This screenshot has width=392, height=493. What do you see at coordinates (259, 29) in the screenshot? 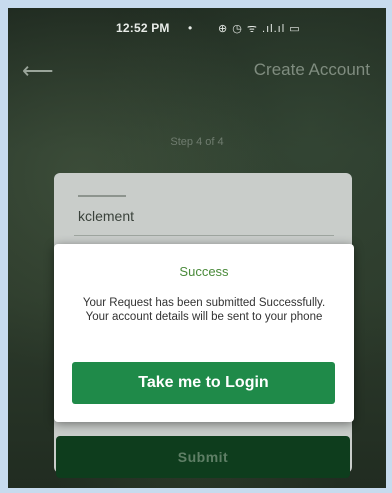
I see `status-icons: ⊕ ◷ ᯤ .ıl.ıl ▭` at bounding box center [259, 29].